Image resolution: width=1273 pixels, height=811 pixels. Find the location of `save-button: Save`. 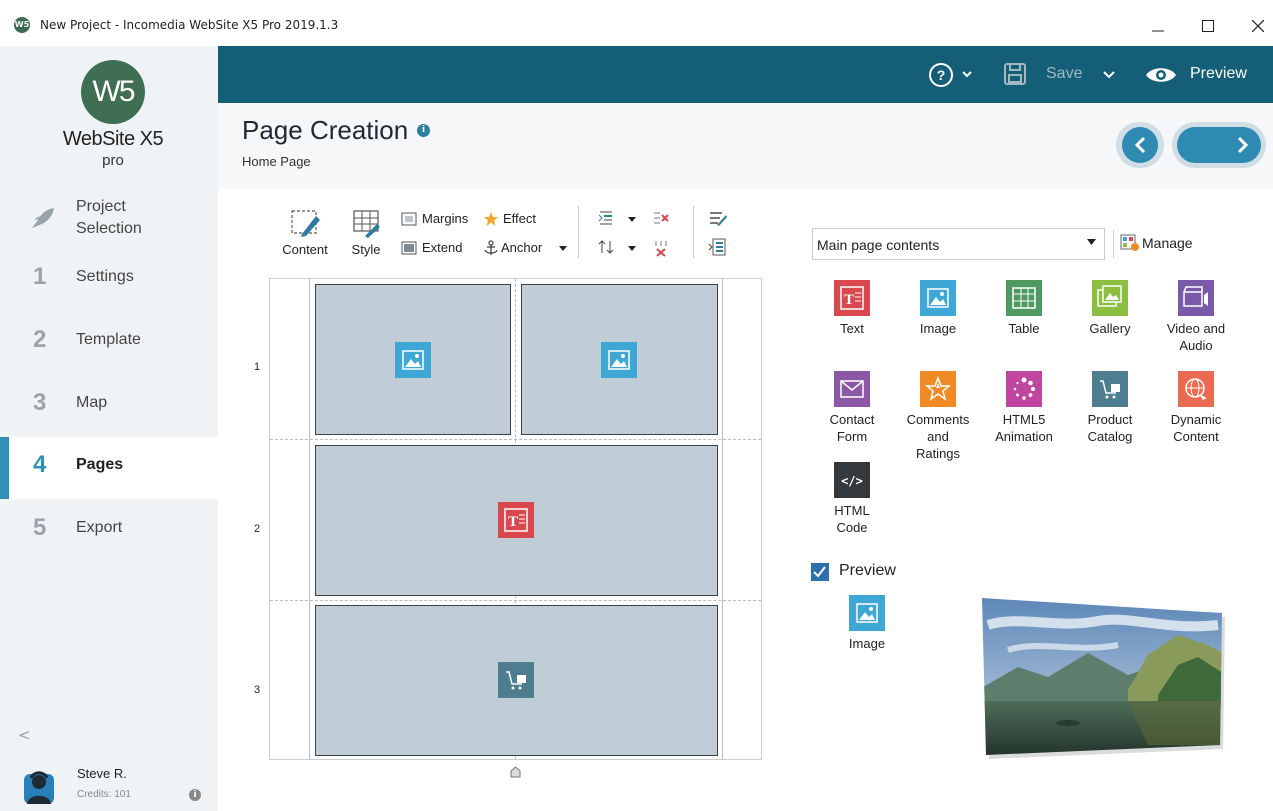

save-button: Save is located at coordinates (1059, 74).